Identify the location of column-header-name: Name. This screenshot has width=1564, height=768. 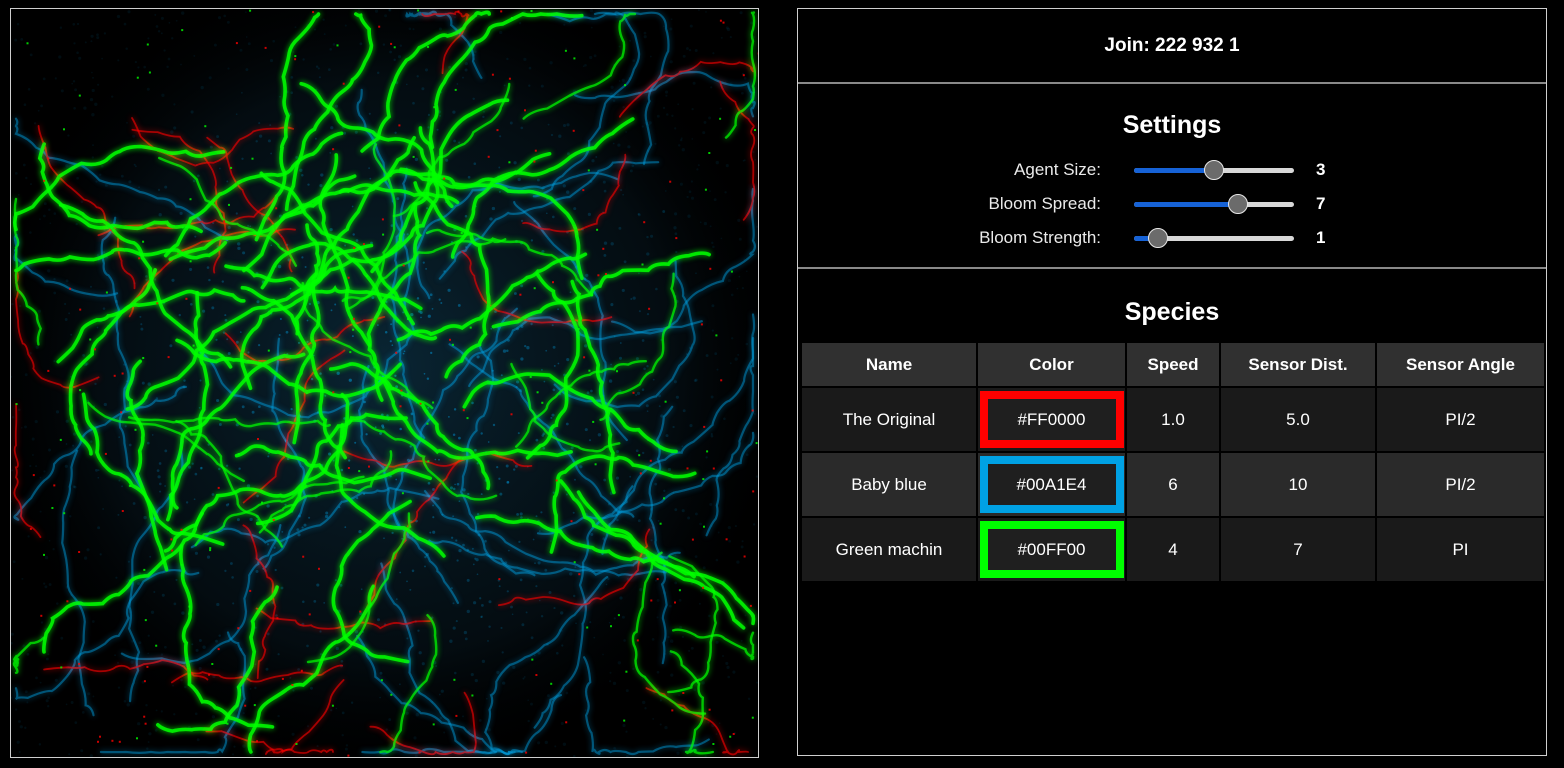
(889, 364).